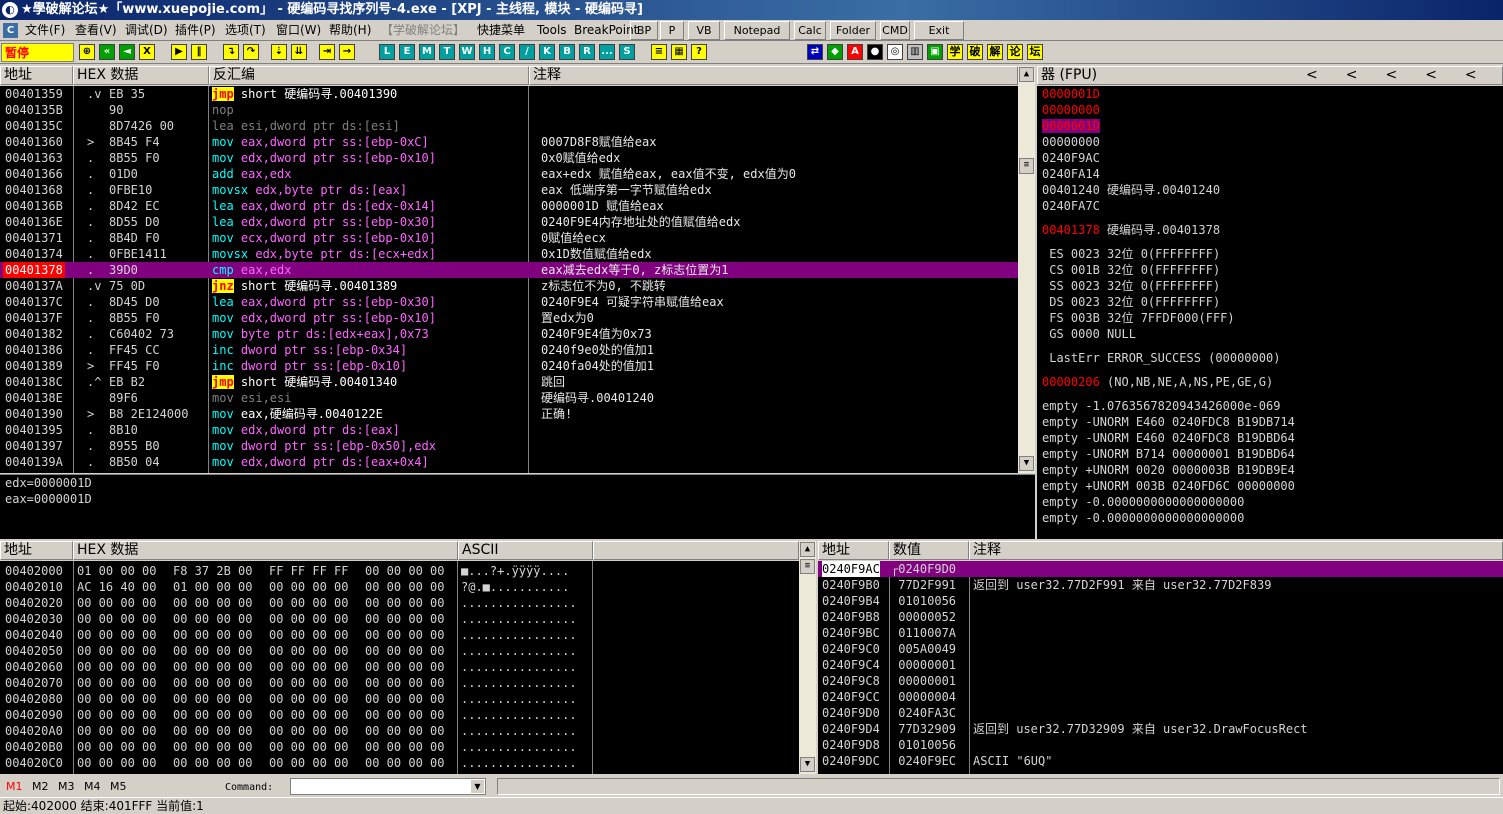  Describe the element at coordinates (679, 52) in the screenshot. I see `appearance-icon: ▦` at that location.